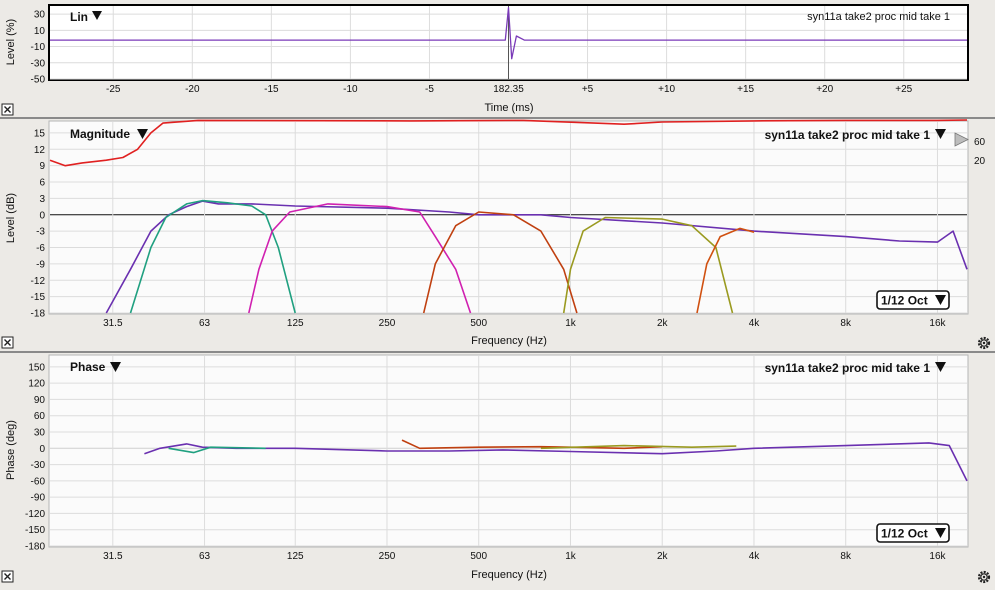 Image resolution: width=995 pixels, height=590 pixels. What do you see at coordinates (11, 450) in the screenshot?
I see `phase-y-axis-label: Phase (deg)` at bounding box center [11, 450].